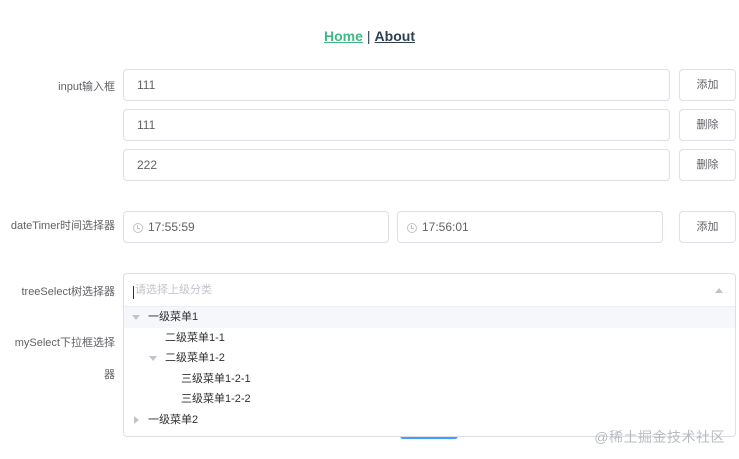  Describe the element at coordinates (216, 399) in the screenshot. I see `tree-node-label: 三级菜单1-2-2` at that location.